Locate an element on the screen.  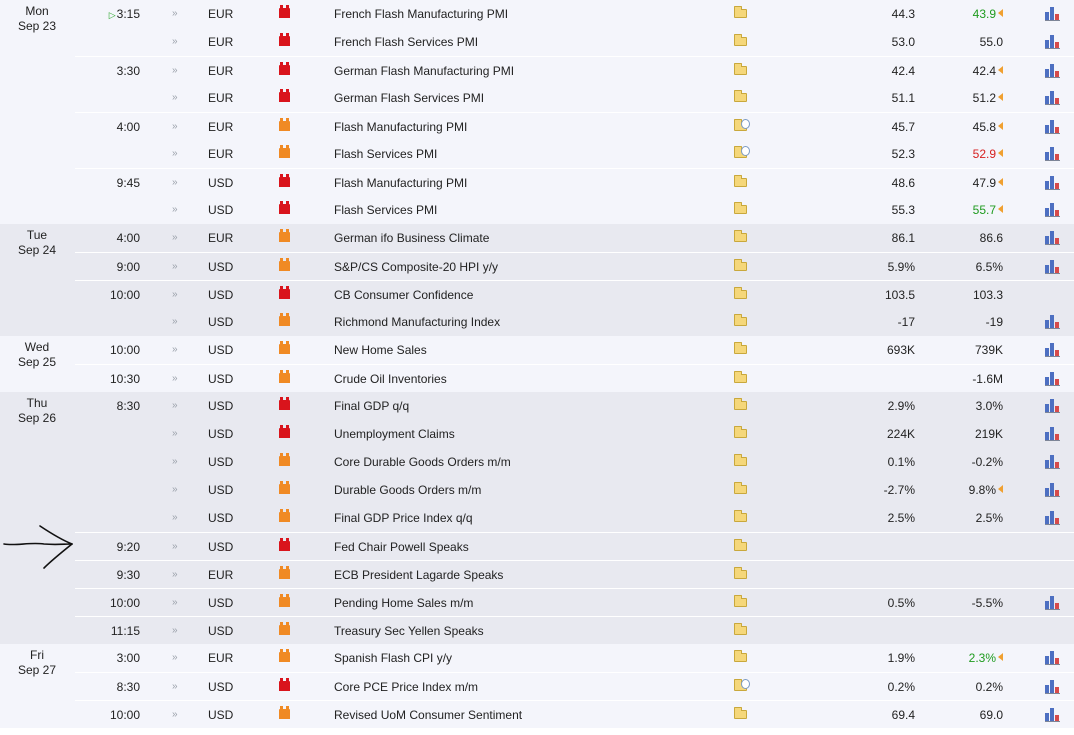
event-name: French Flash Manufacturing PMI is located at coordinates (524, 14).